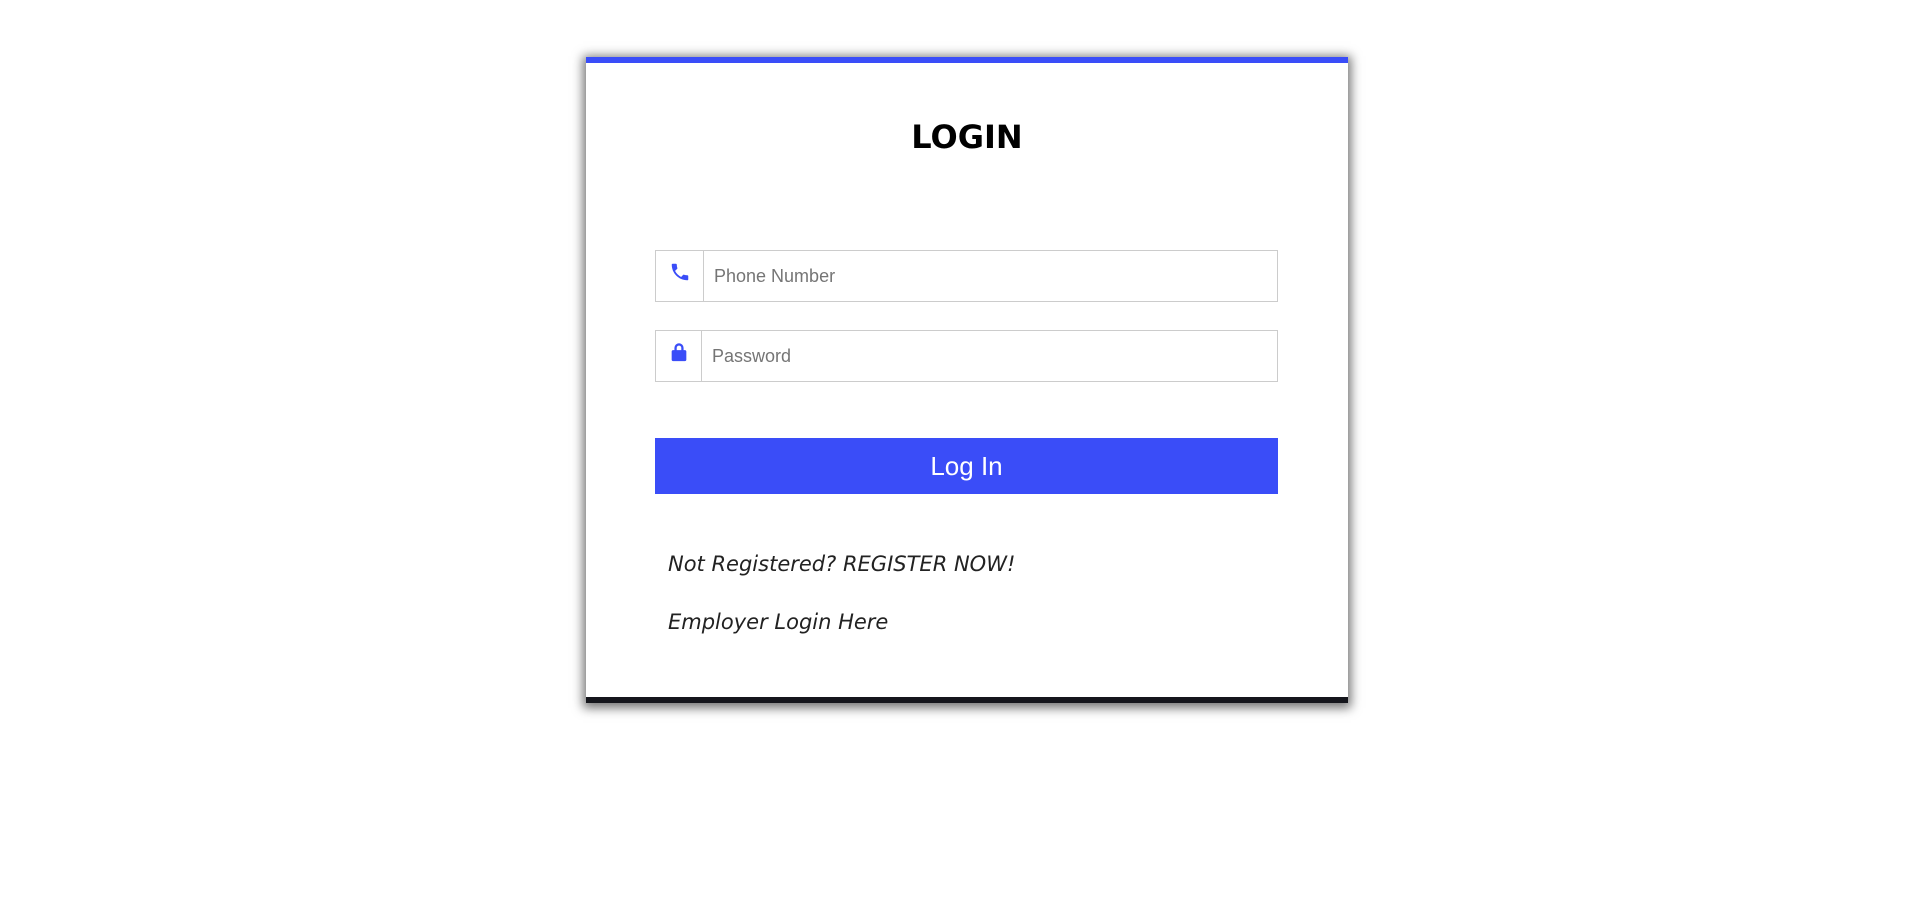  What do you see at coordinates (966, 466) in the screenshot?
I see `login-button: Log In` at bounding box center [966, 466].